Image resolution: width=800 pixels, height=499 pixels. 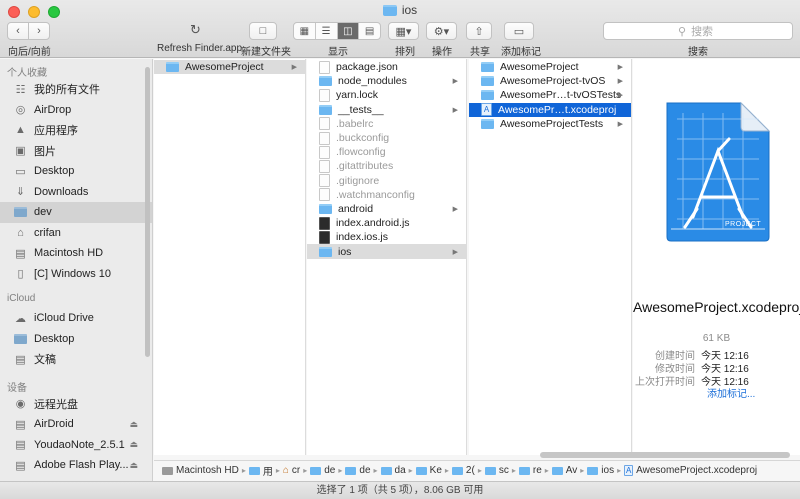 What do you see at coordinates (199, 48) in the screenshot?
I see `refresh-finder-button-label: Refresh Finder.app` at bounding box center [199, 48].